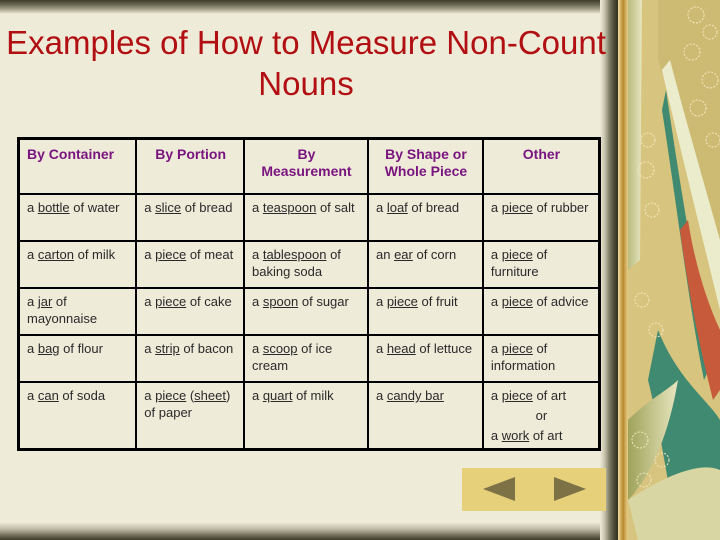 The height and width of the screenshot is (540, 720). I want to click on noun-text: of salt, so click(335, 207).